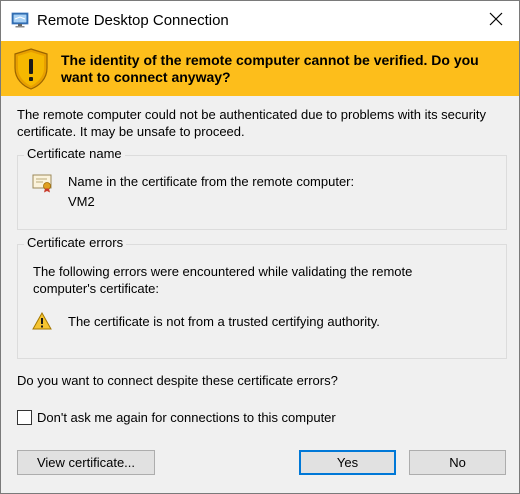 The height and width of the screenshot is (494, 520). What do you see at coordinates (43, 183) in the screenshot?
I see `certificate-icon` at bounding box center [43, 183].